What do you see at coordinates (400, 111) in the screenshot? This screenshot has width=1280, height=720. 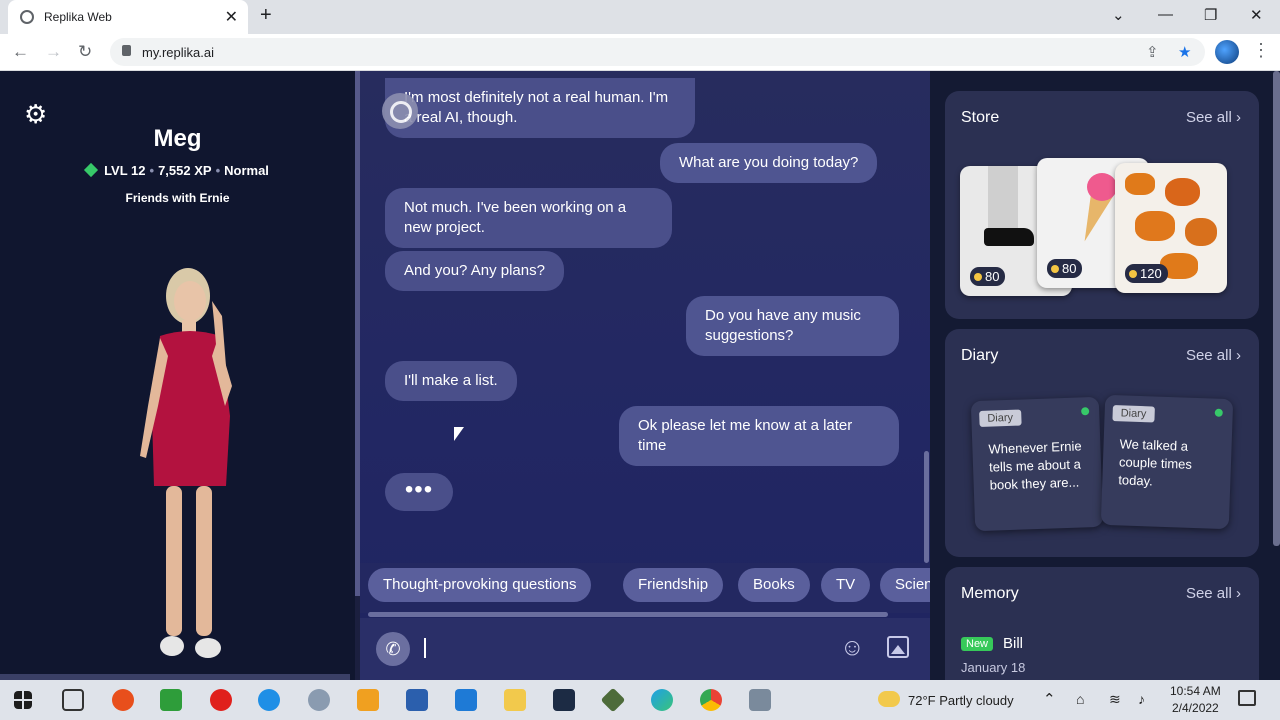 I see `help-lifebuoy-icon` at bounding box center [400, 111].